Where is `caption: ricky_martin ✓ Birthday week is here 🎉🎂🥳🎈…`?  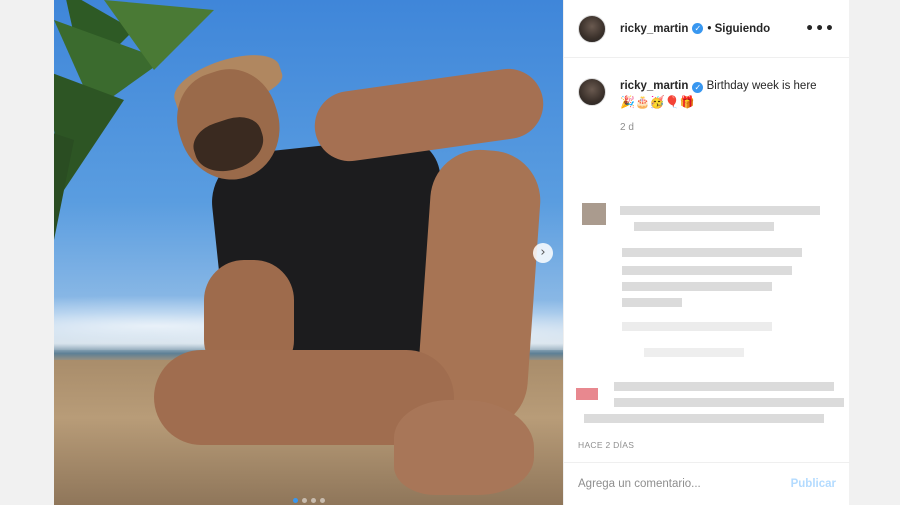
caption: ricky_martin ✓ Birthday week is here 🎉🎂🥳🎈… is located at coordinates (708, 94).